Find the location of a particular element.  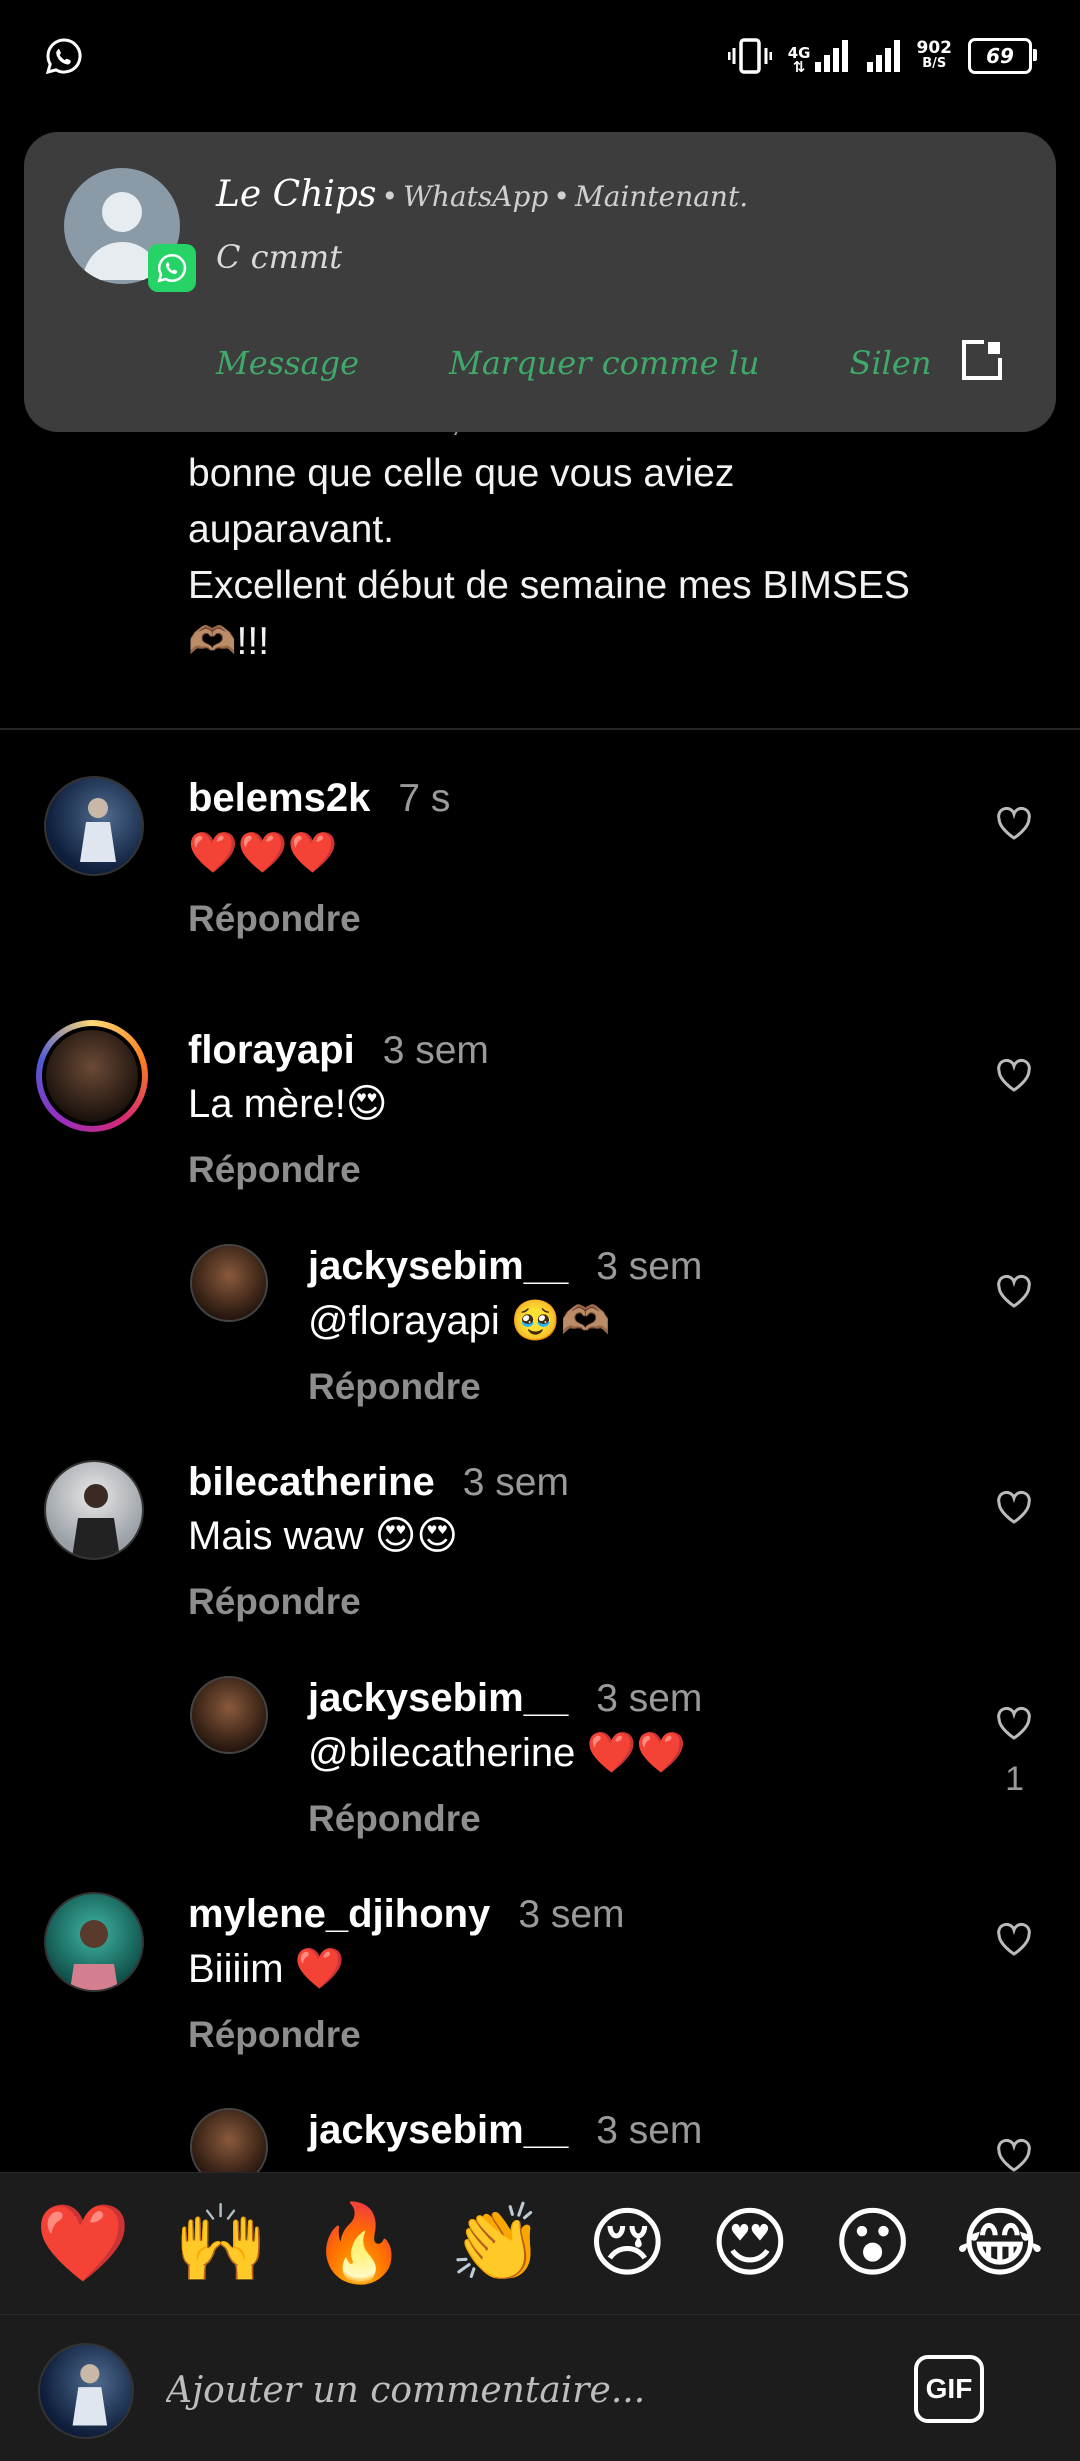

signal-4g-icon is located at coordinates (831, 56).